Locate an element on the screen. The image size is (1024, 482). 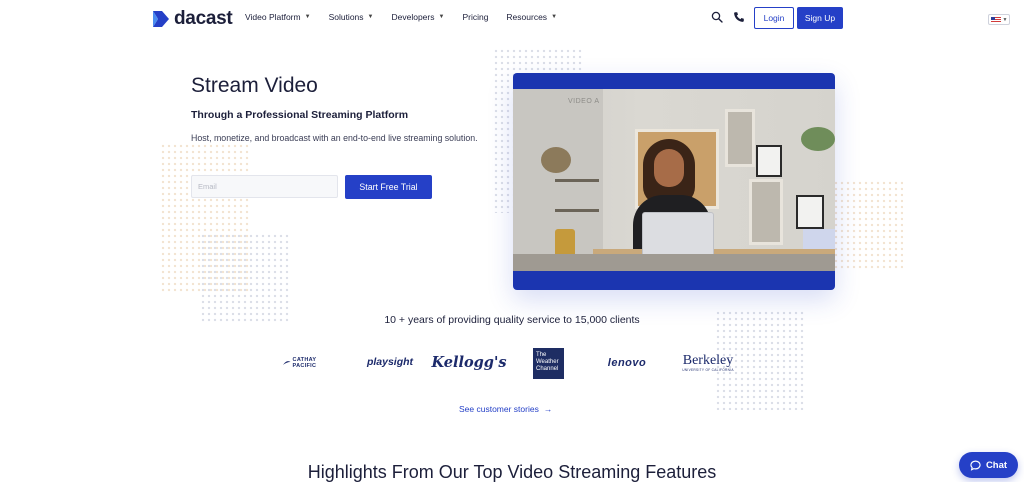
video-floor is located at coordinates (674, 262).